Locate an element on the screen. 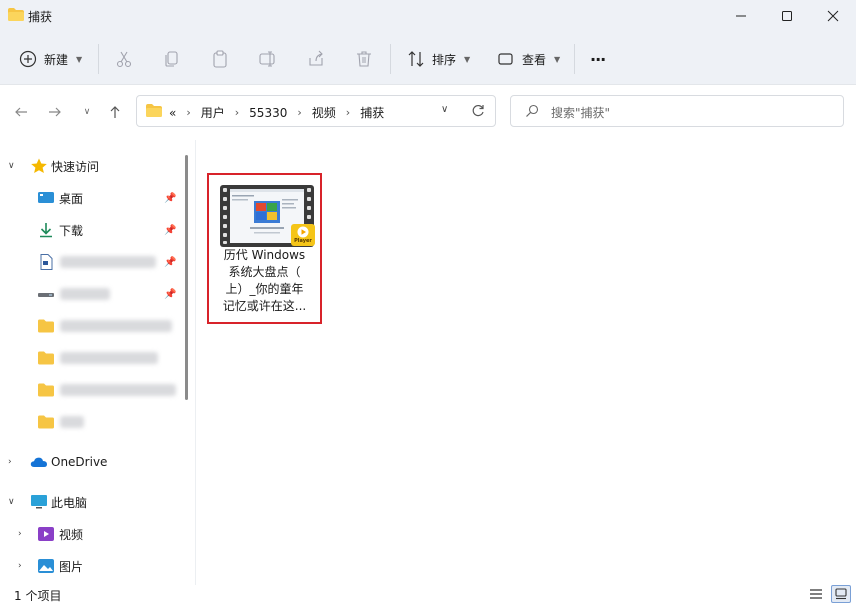 This screenshot has height=606, width=856. large-icons-view-button is located at coordinates (841, 594).